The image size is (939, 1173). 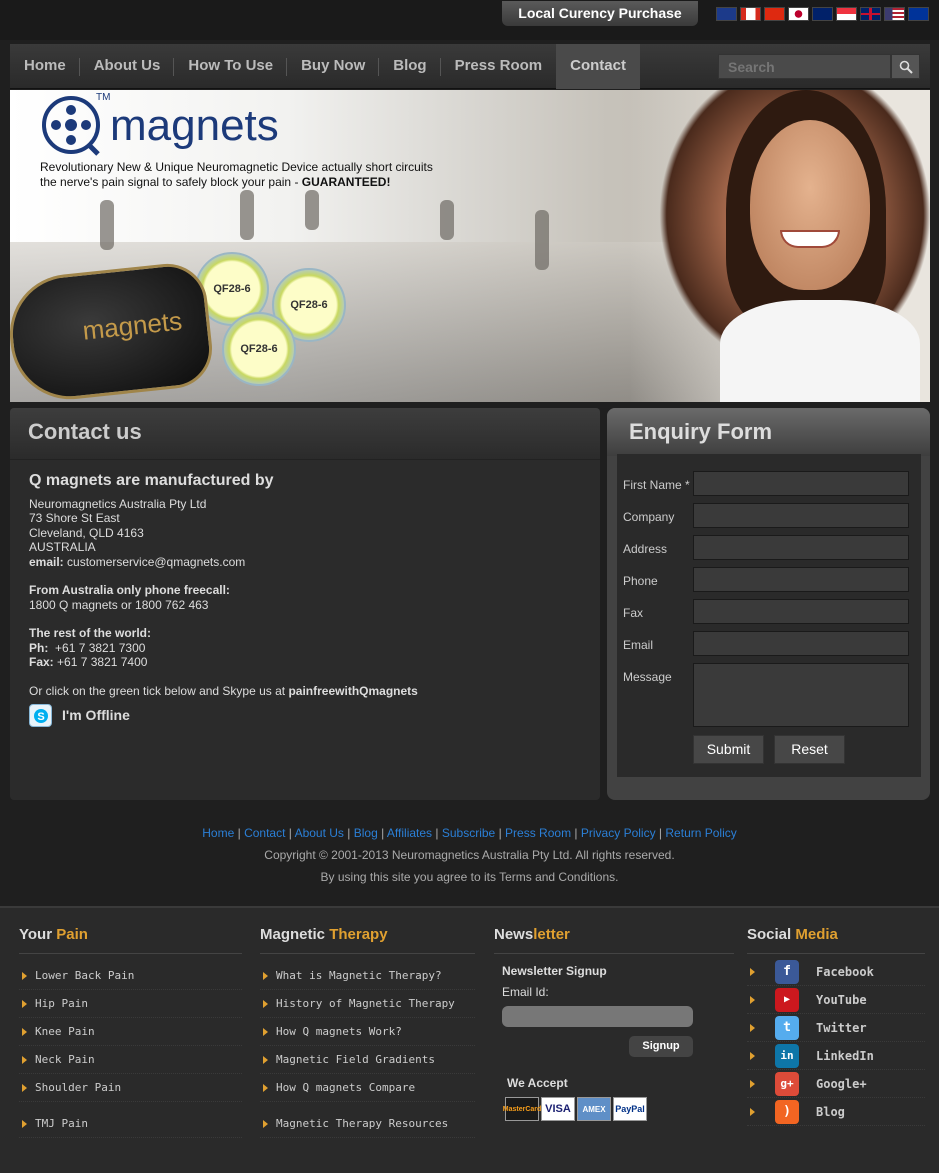 What do you see at coordinates (614, 940) in the screenshot?
I see `newsletter-column: Newsletter` at bounding box center [614, 940].